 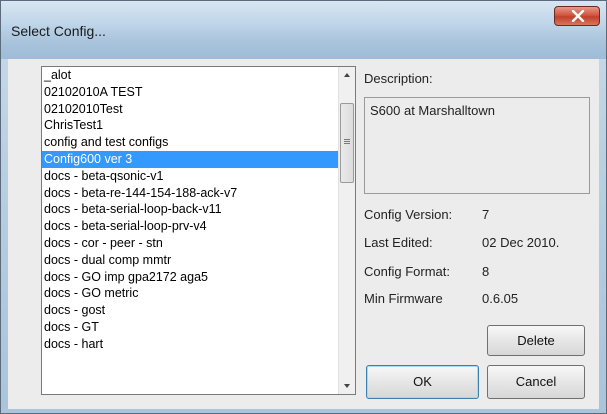 I want to click on list-item: docs - GO imp gpa2172 aga5, so click(x=190, y=277).